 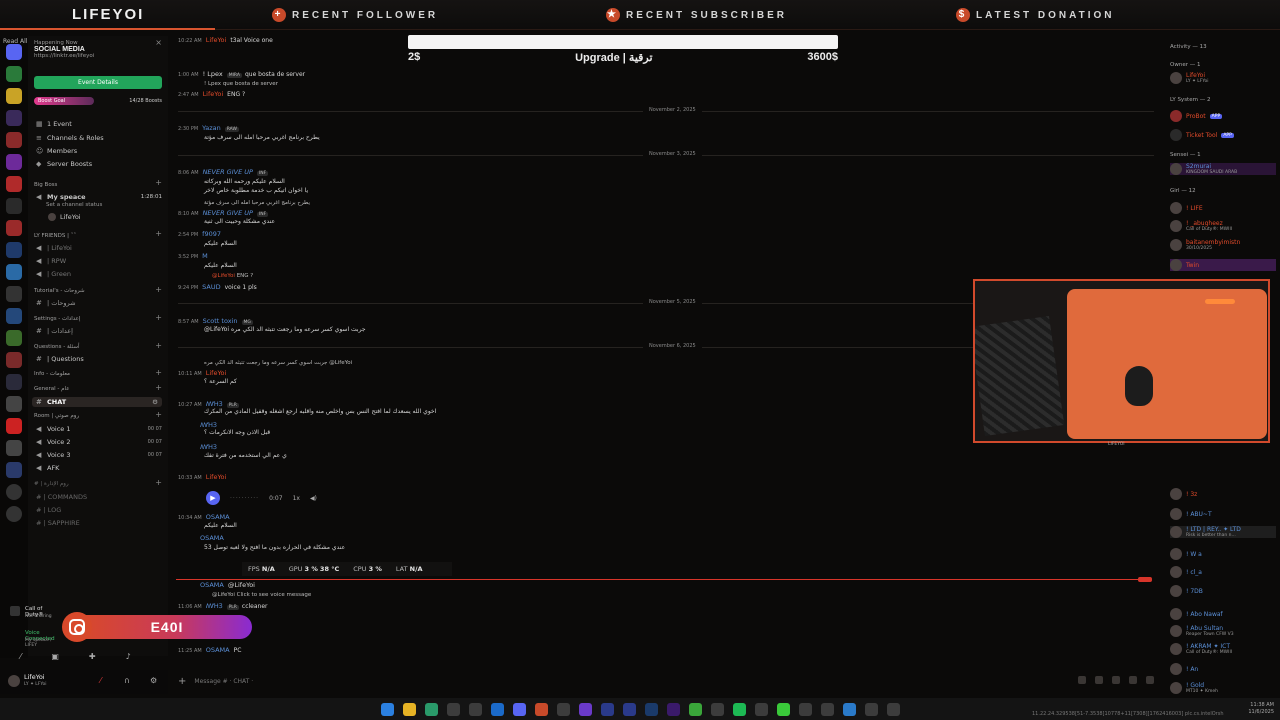 I want to click on event-details-button: Event Details, so click(x=98, y=82).